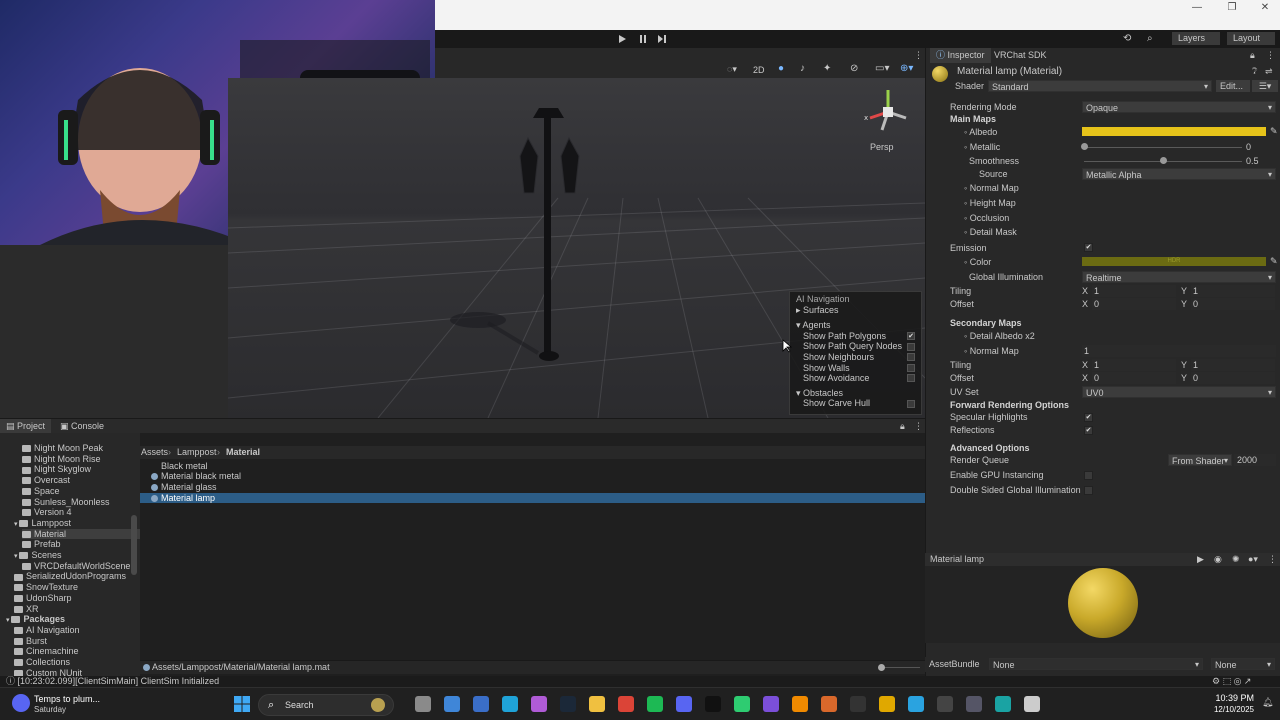 This screenshot has width=1280, height=720. I want to click on shader-dropdown: Standard, so click(1100, 86).